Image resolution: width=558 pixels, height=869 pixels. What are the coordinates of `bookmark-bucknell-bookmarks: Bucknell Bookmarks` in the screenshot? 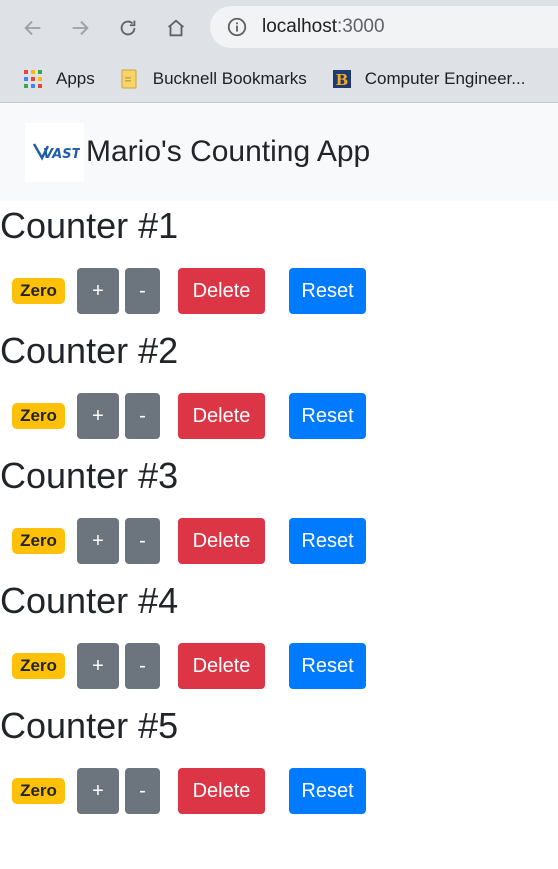 It's located at (213, 79).